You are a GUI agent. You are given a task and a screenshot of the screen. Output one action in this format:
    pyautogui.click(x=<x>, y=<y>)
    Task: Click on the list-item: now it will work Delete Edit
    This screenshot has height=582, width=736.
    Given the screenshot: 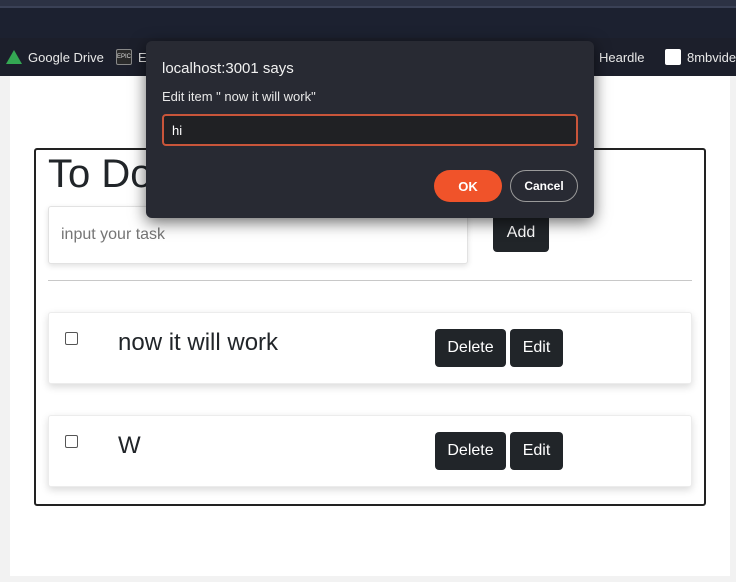 What is the action you would take?
    pyautogui.click(x=370, y=348)
    